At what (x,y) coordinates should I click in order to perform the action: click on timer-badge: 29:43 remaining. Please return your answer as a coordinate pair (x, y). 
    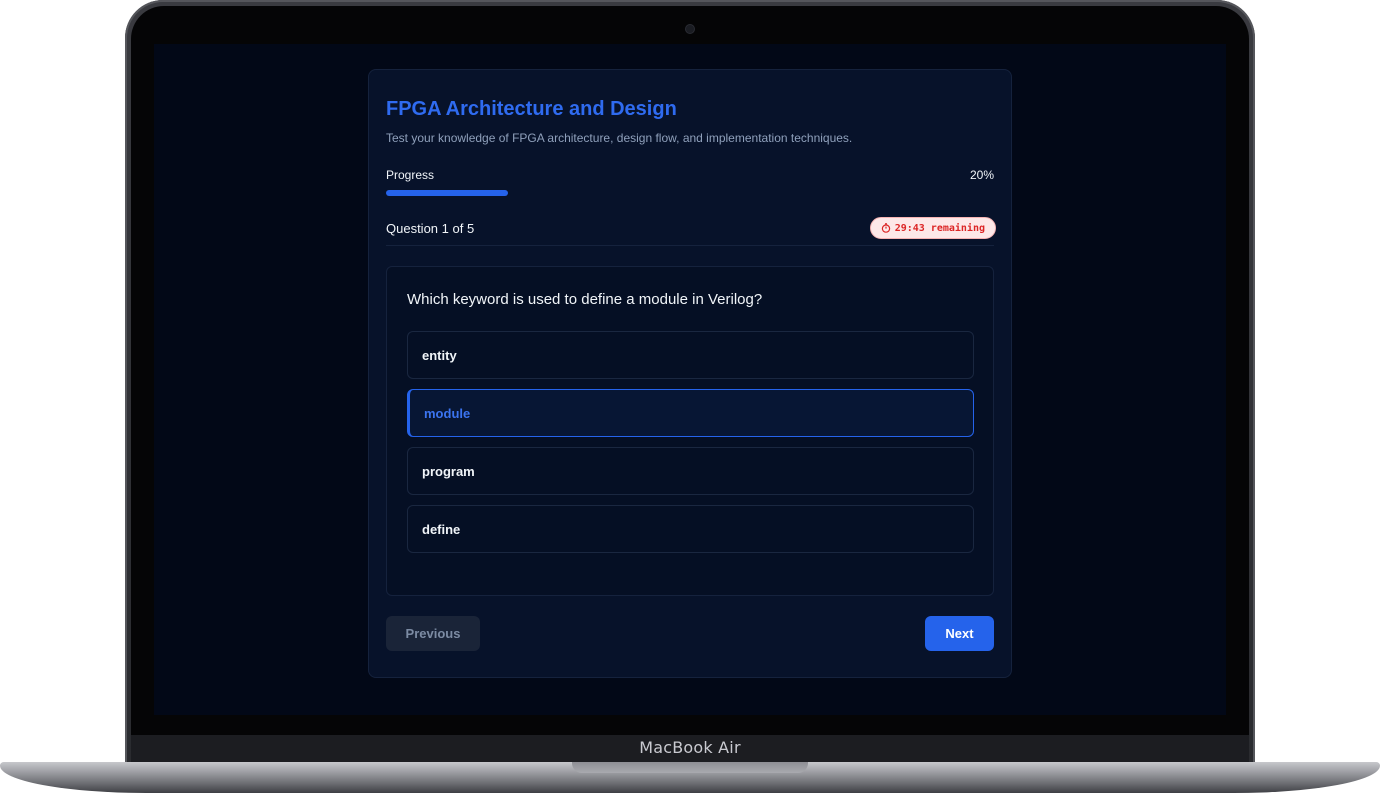
    Looking at the image, I should click on (932, 228).